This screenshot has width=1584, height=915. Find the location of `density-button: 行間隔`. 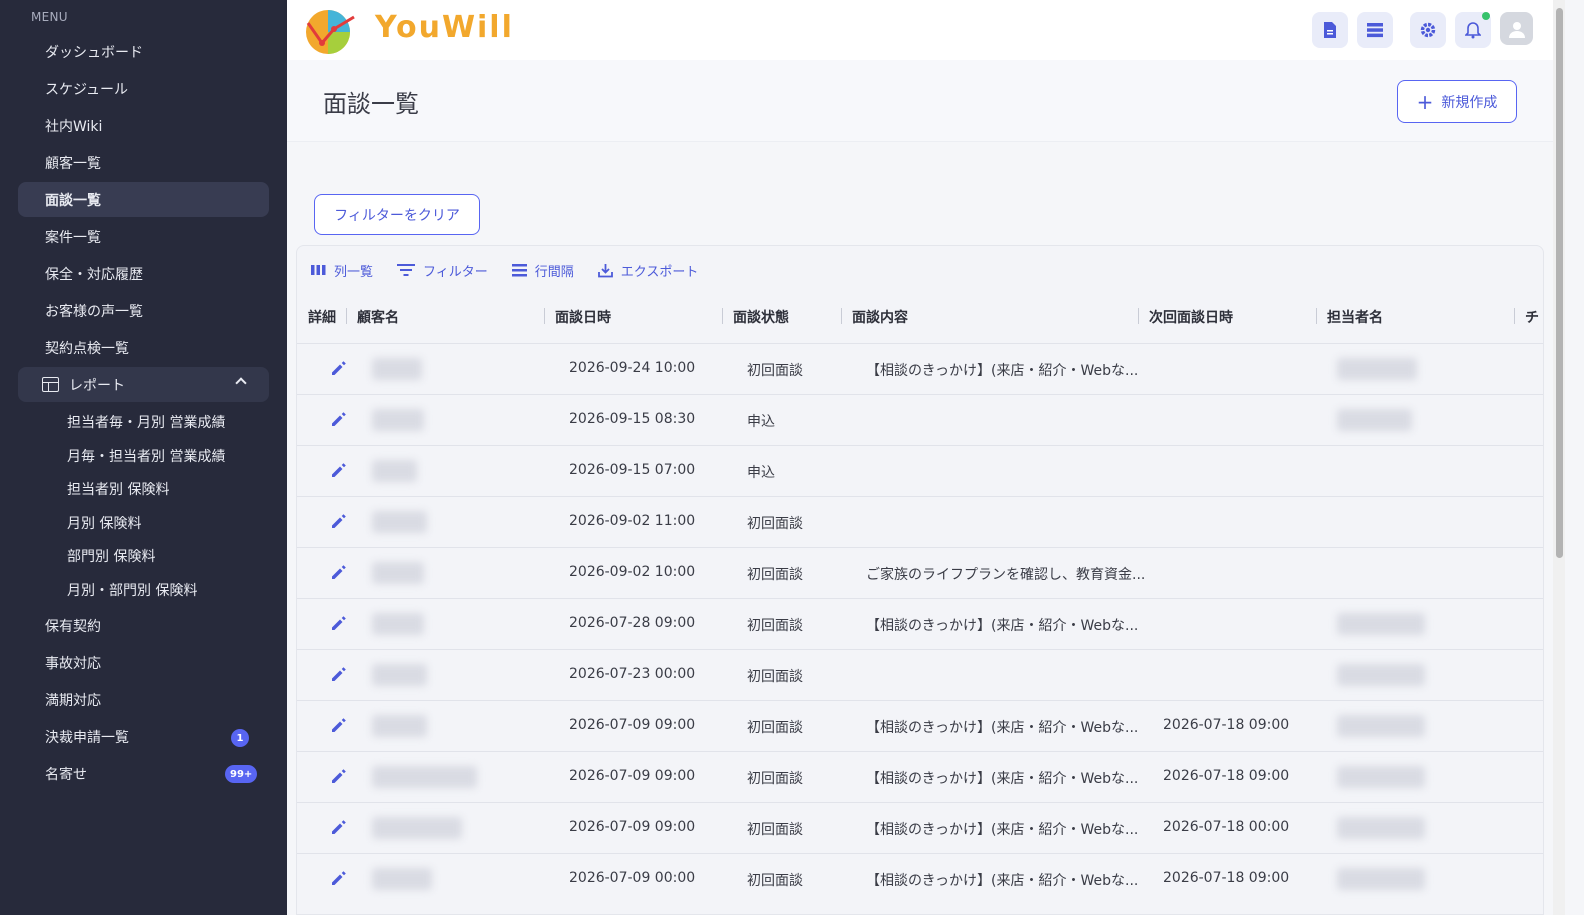

density-button: 行間隔 is located at coordinates (542, 270).